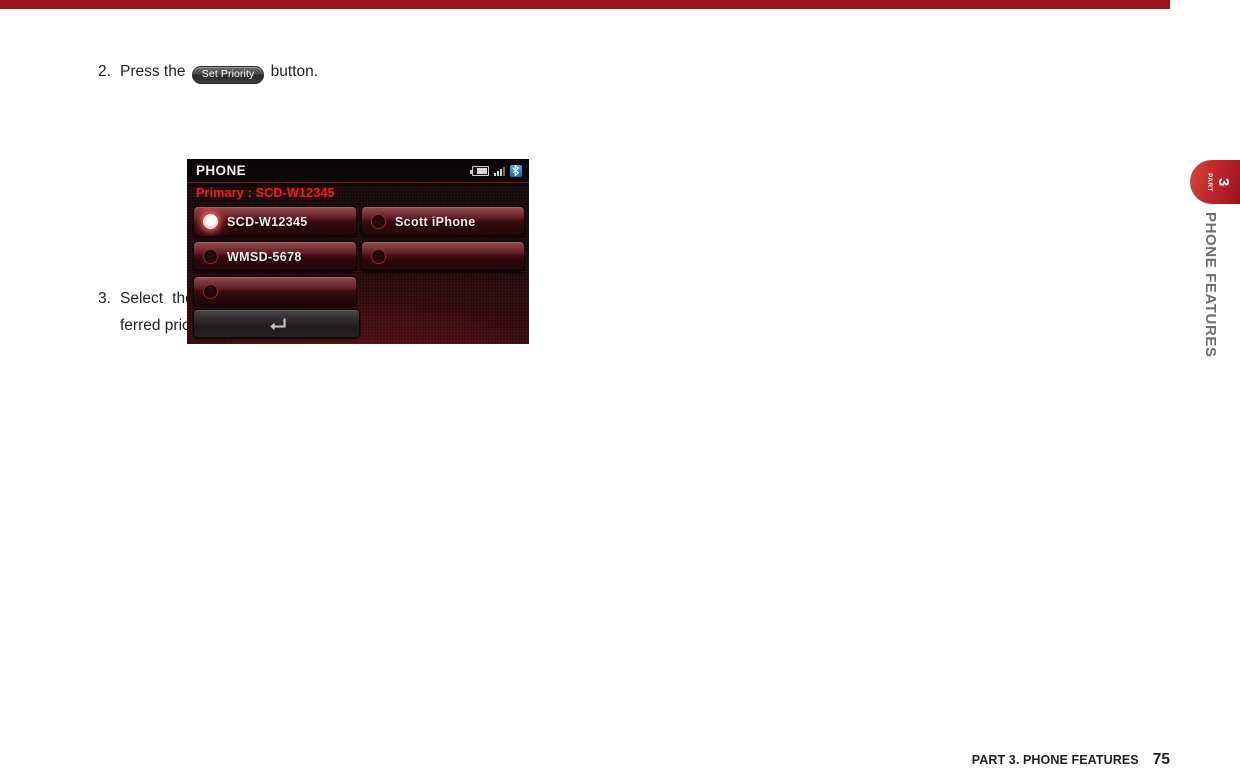 The image size is (1240, 777). What do you see at coordinates (516, 170) in the screenshot?
I see `bluetooth-icon` at bounding box center [516, 170].